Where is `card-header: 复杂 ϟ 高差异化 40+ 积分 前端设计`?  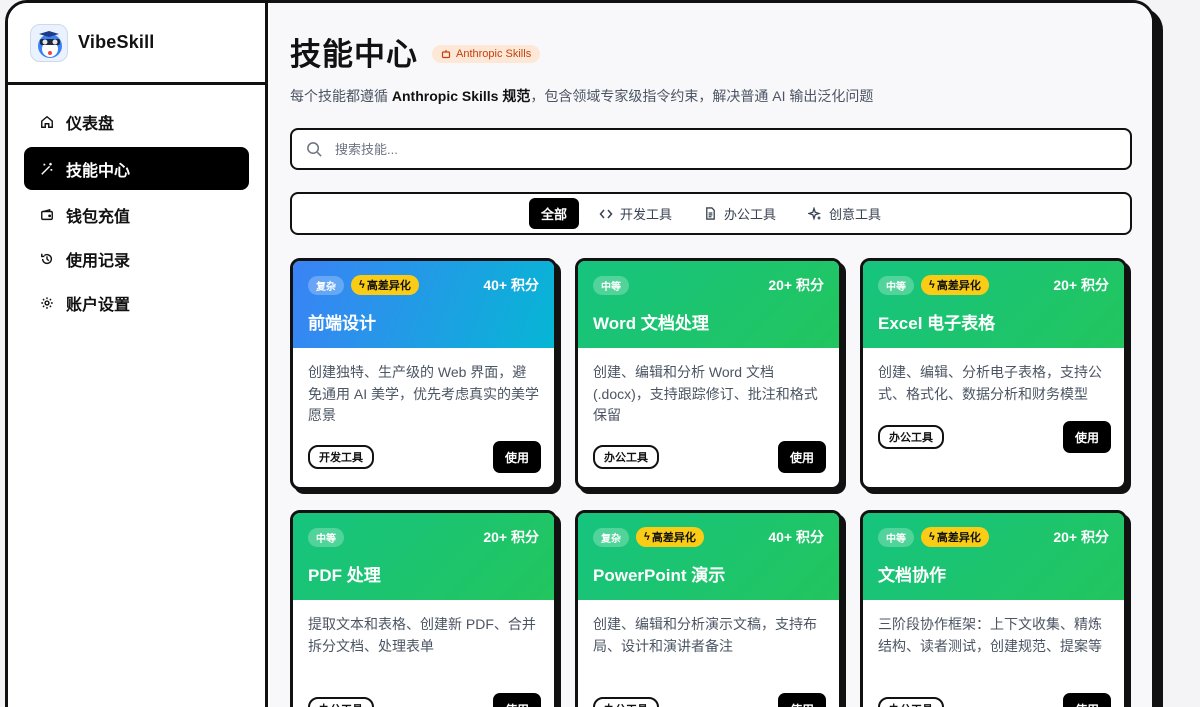
card-header: 复杂 ϟ 高差异化 40+ 积分 前端设计 is located at coordinates (423, 304).